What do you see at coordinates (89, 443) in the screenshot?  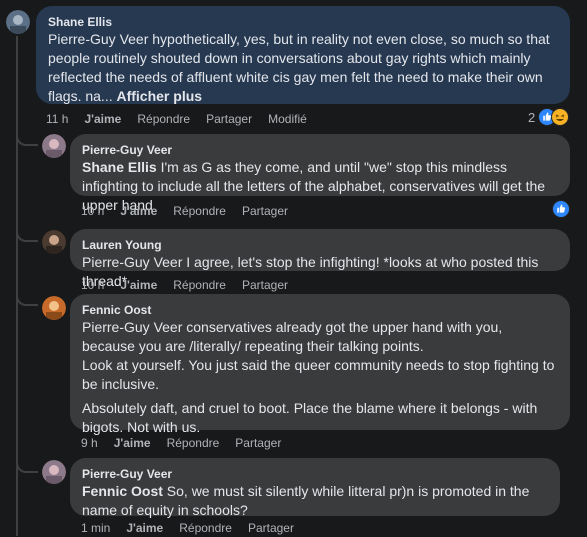 I see `timestamp: 9 h` at bounding box center [89, 443].